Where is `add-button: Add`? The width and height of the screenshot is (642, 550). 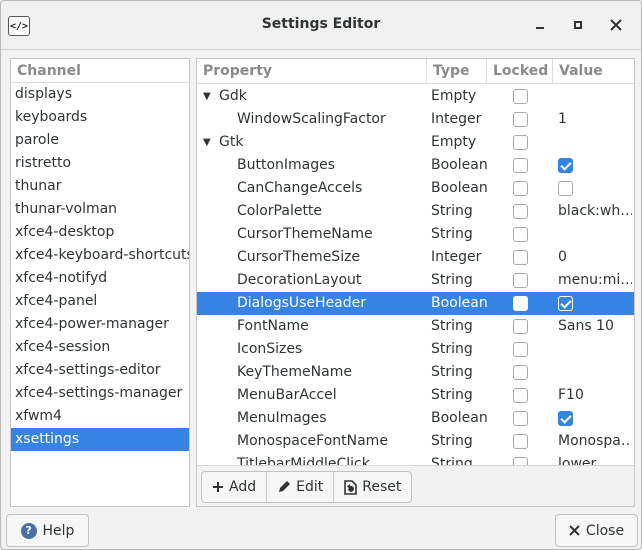
add-button: Add is located at coordinates (235, 487).